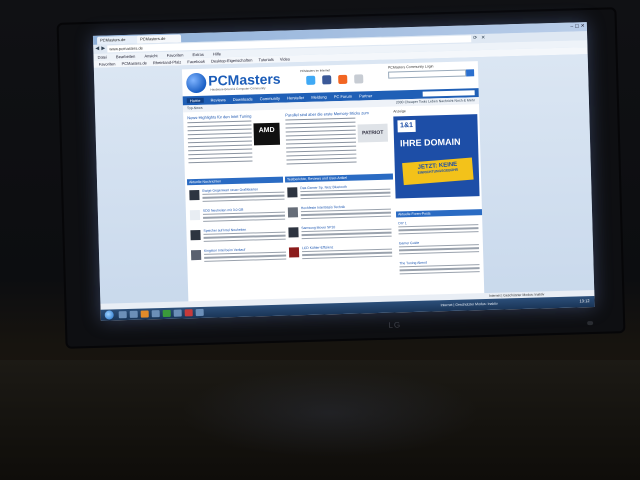 The image size is (640, 480). What do you see at coordinates (270, 99) in the screenshot?
I see `nav-item-community: Community` at bounding box center [270, 99].